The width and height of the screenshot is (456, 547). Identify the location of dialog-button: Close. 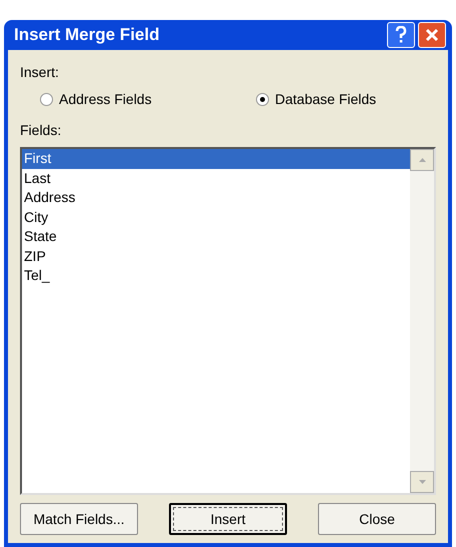
(377, 519).